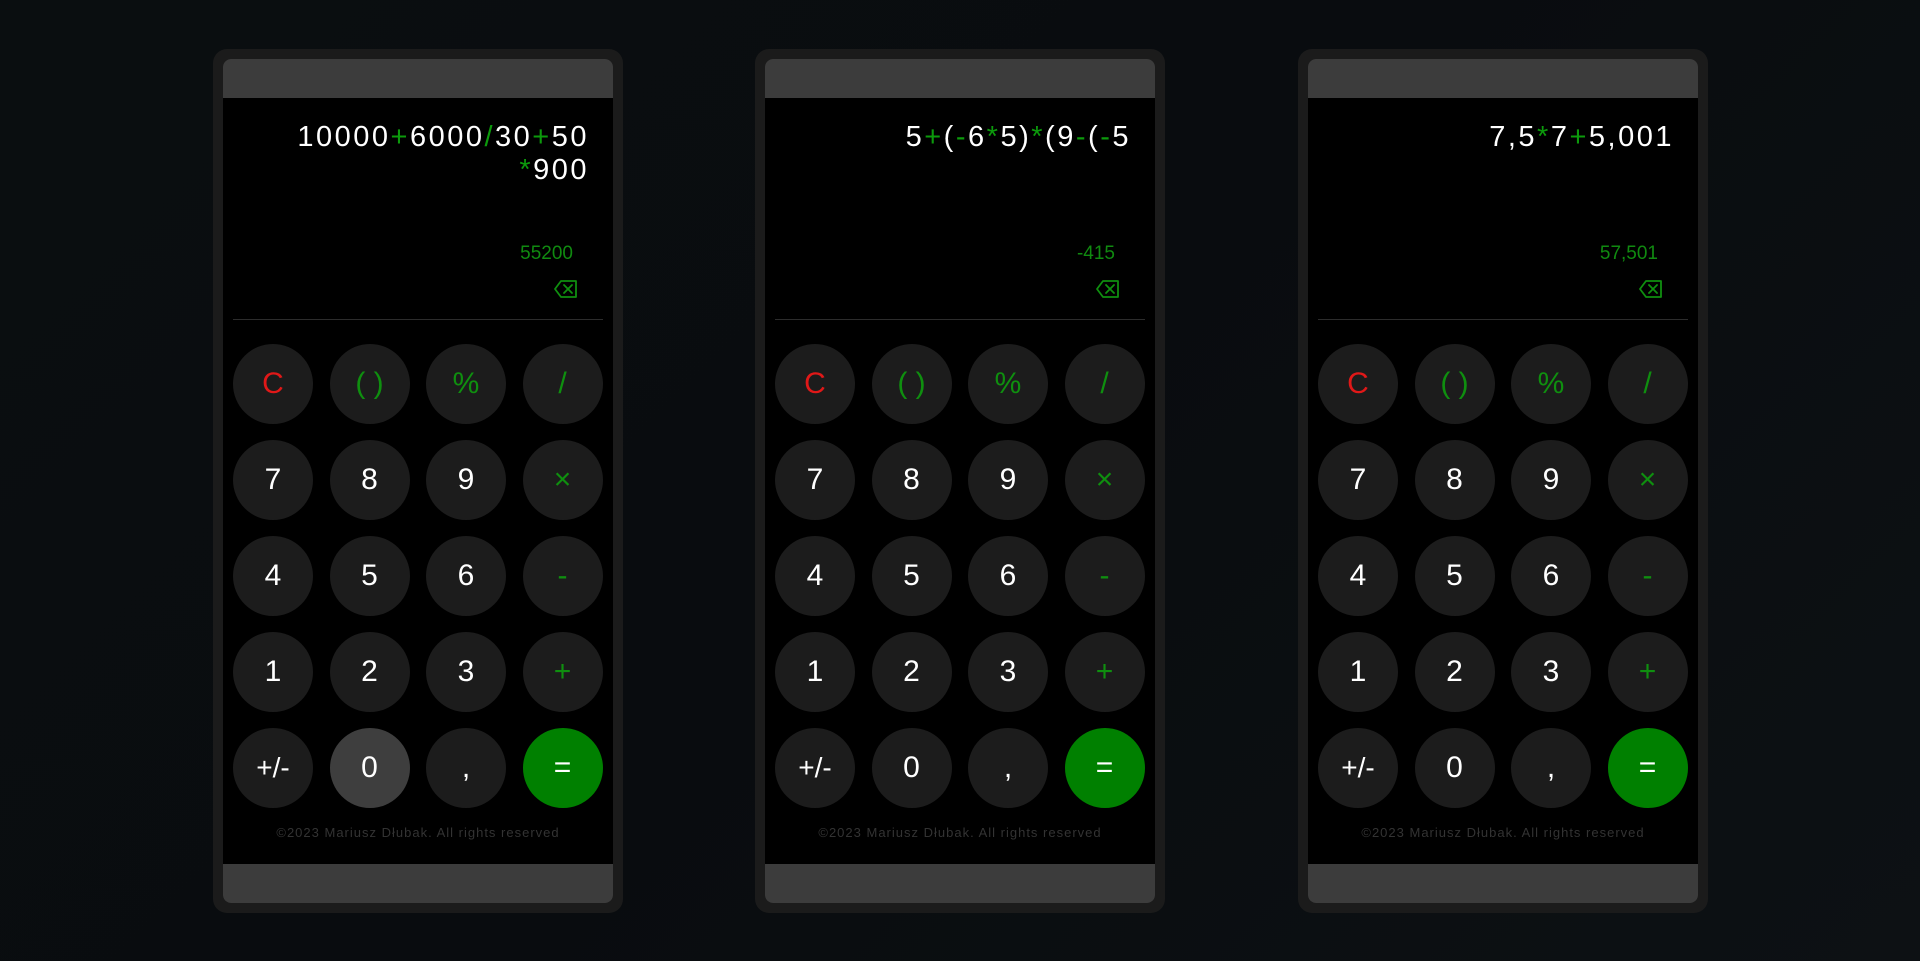 The height and width of the screenshot is (961, 1920). What do you see at coordinates (439, 154) in the screenshot?
I see `expression-display: 10000+6000/30+50*900` at bounding box center [439, 154].